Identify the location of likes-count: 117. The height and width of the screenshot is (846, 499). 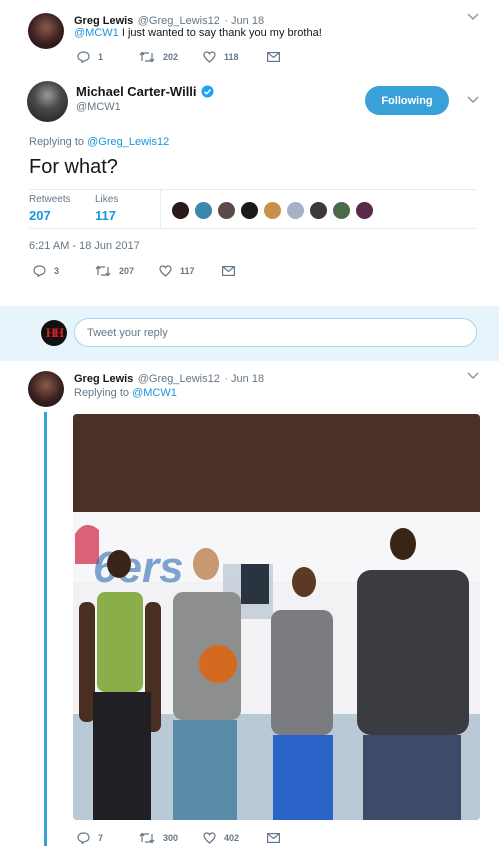
(105, 215).